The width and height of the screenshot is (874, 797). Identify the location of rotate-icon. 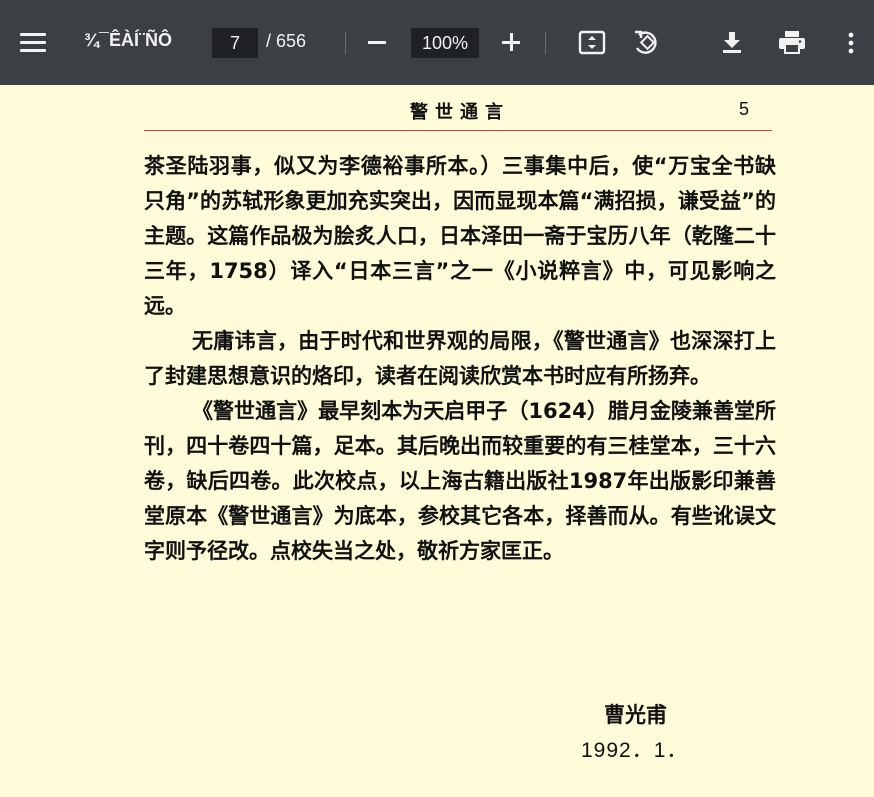
(646, 45).